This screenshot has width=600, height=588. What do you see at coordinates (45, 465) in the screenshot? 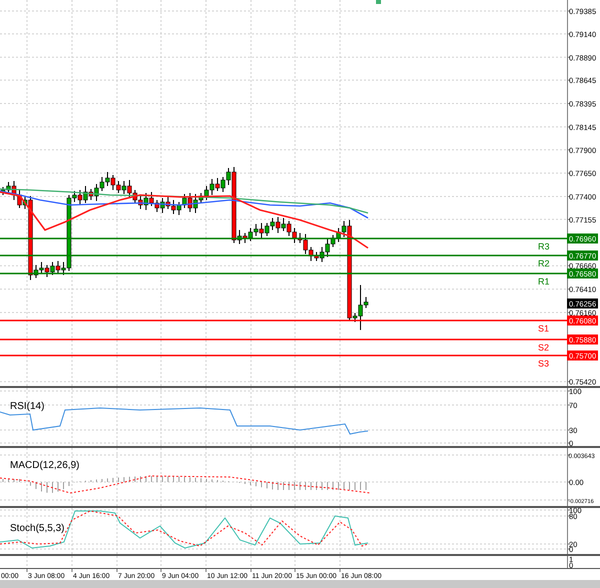
I see `indicator-title: MACD(12,26,9)` at bounding box center [45, 465].